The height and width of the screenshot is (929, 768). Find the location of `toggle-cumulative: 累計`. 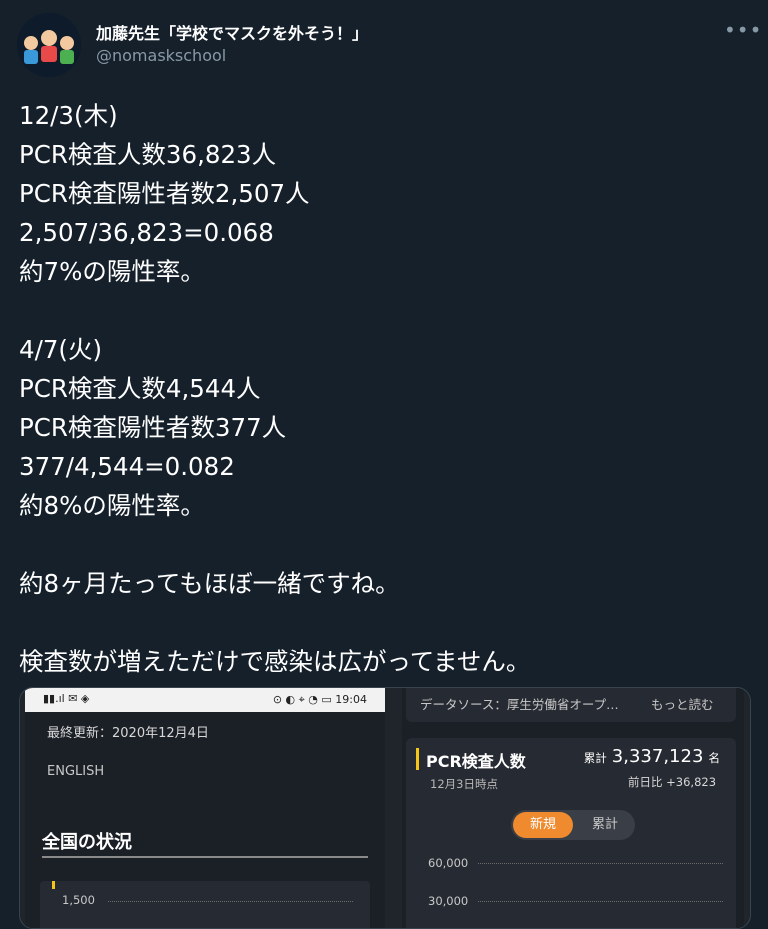

toggle-cumulative: 累計 is located at coordinates (605, 825).